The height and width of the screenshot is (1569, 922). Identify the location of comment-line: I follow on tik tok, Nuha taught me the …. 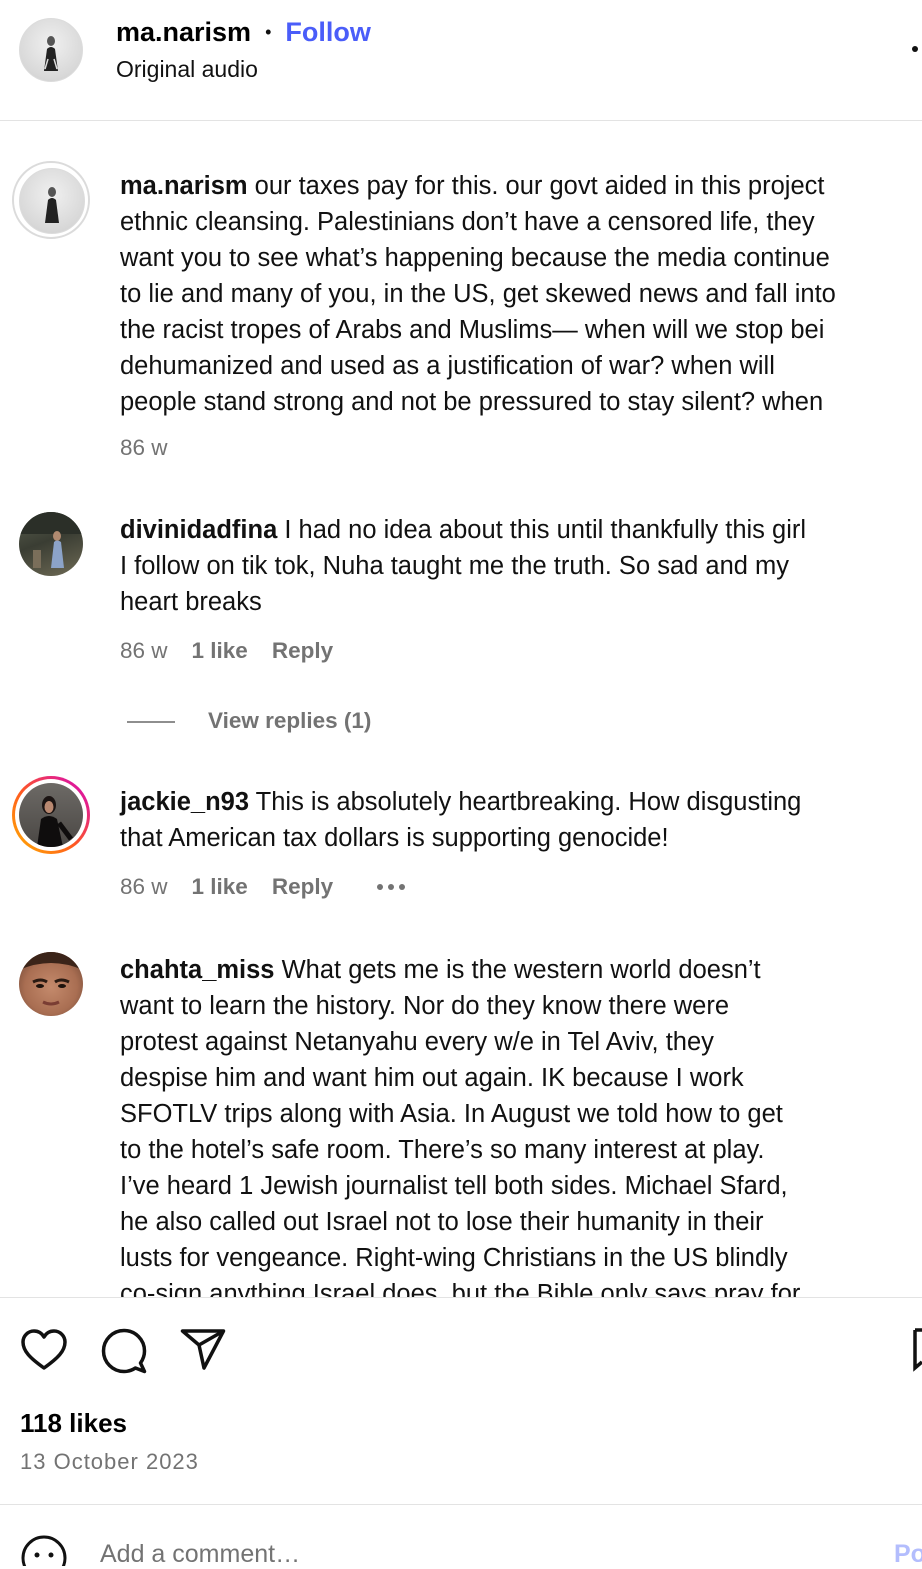
(455, 566).